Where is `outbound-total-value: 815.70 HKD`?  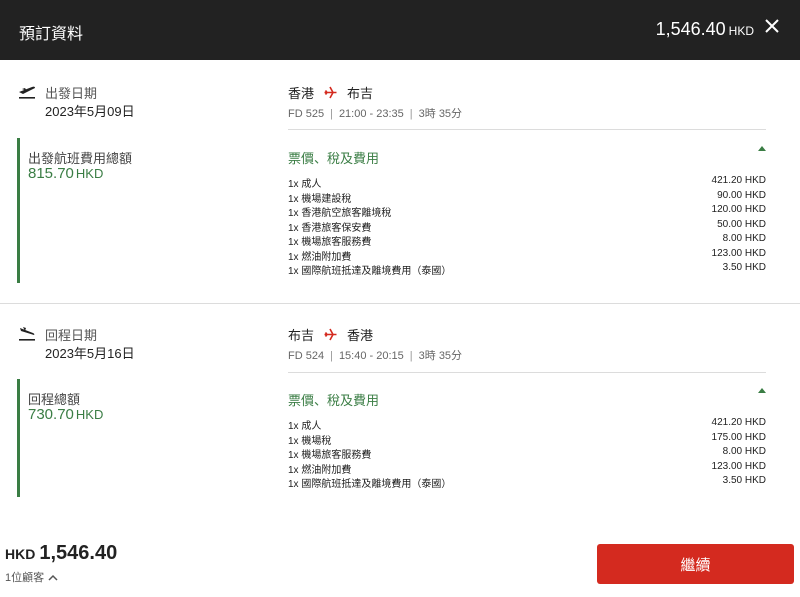
outbound-total-value: 815.70 HKD is located at coordinates (65, 173).